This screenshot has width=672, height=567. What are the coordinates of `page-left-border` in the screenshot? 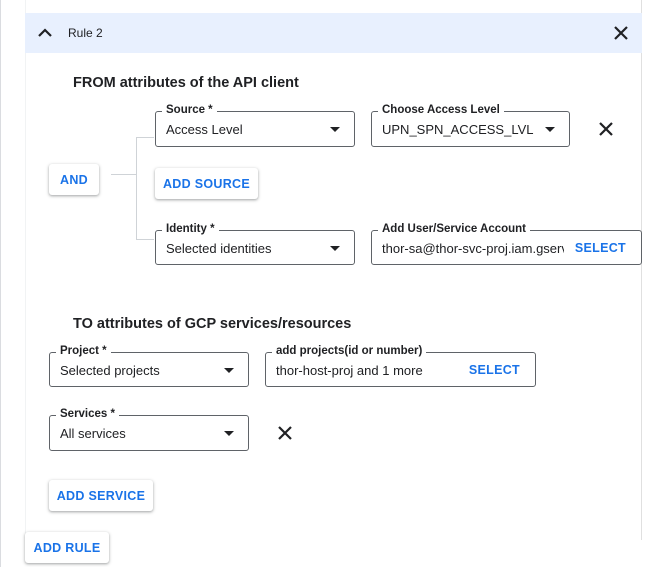 It's located at (0, 283).